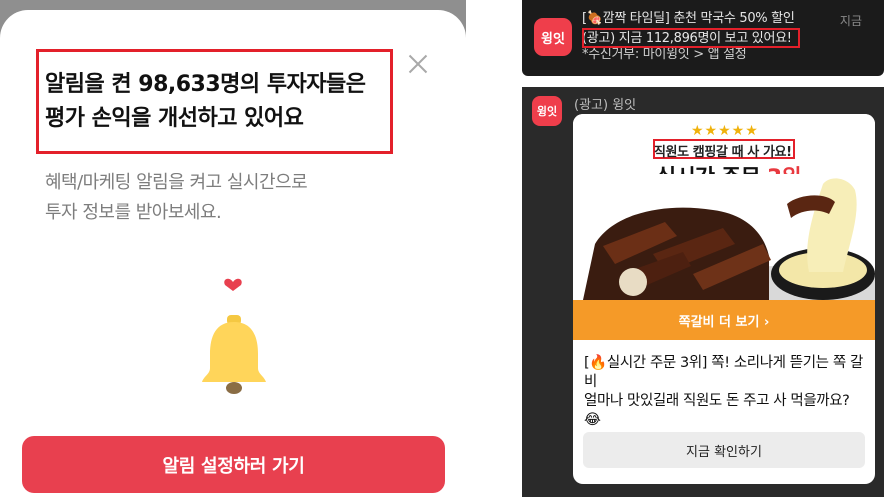 This screenshot has width=888, height=497. What do you see at coordinates (723, 152) in the screenshot?
I see `banner-subtitle: 직원도 캠핑갈 때 사 가요!` at bounding box center [723, 152].